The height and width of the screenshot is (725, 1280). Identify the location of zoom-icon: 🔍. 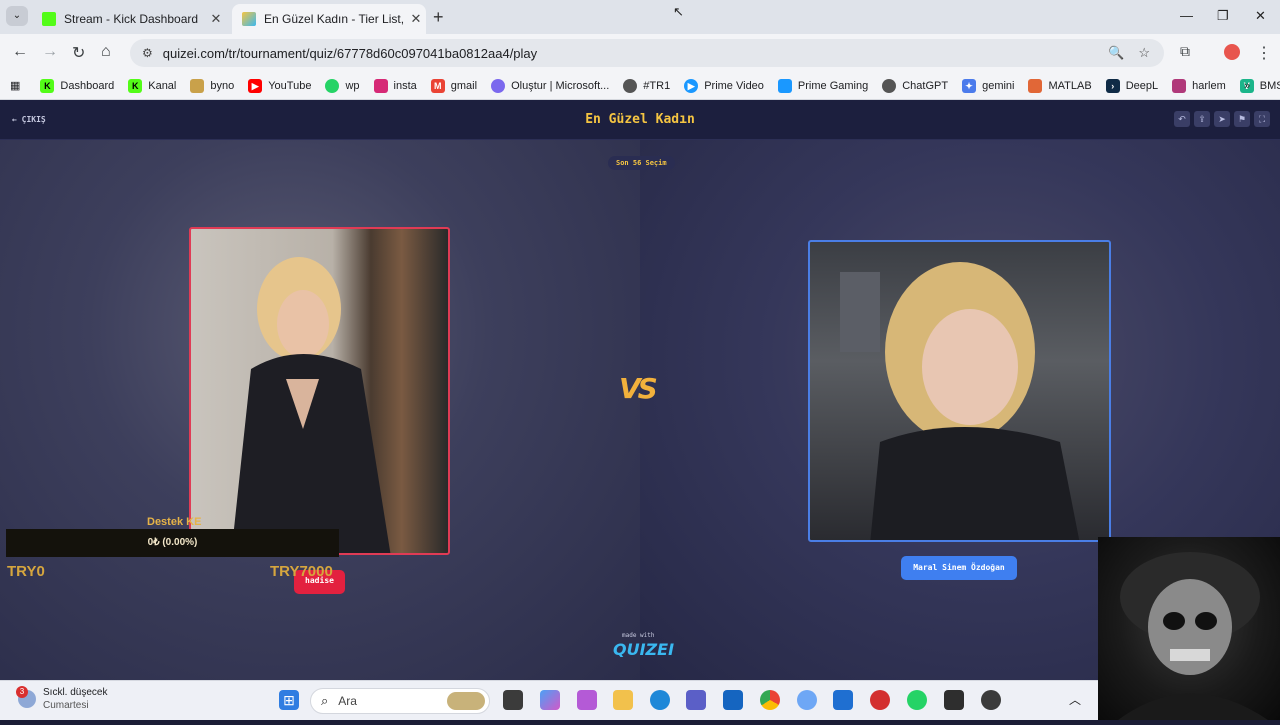
(1116, 53).